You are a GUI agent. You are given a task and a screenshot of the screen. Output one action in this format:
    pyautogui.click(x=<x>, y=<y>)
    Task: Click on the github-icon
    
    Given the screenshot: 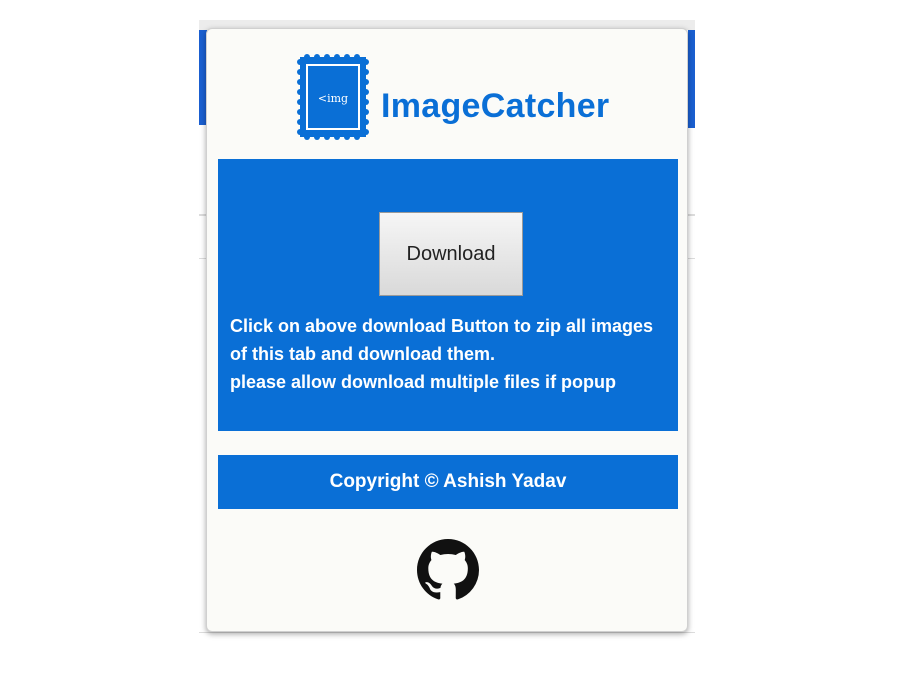 What is the action you would take?
    pyautogui.click(x=448, y=570)
    